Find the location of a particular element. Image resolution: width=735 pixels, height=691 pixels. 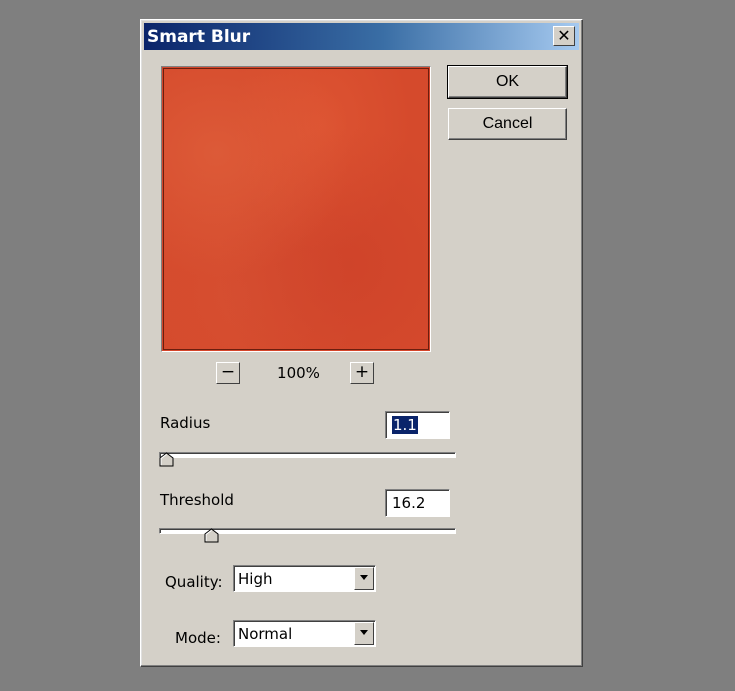

close-button: ✕ is located at coordinates (564, 36).